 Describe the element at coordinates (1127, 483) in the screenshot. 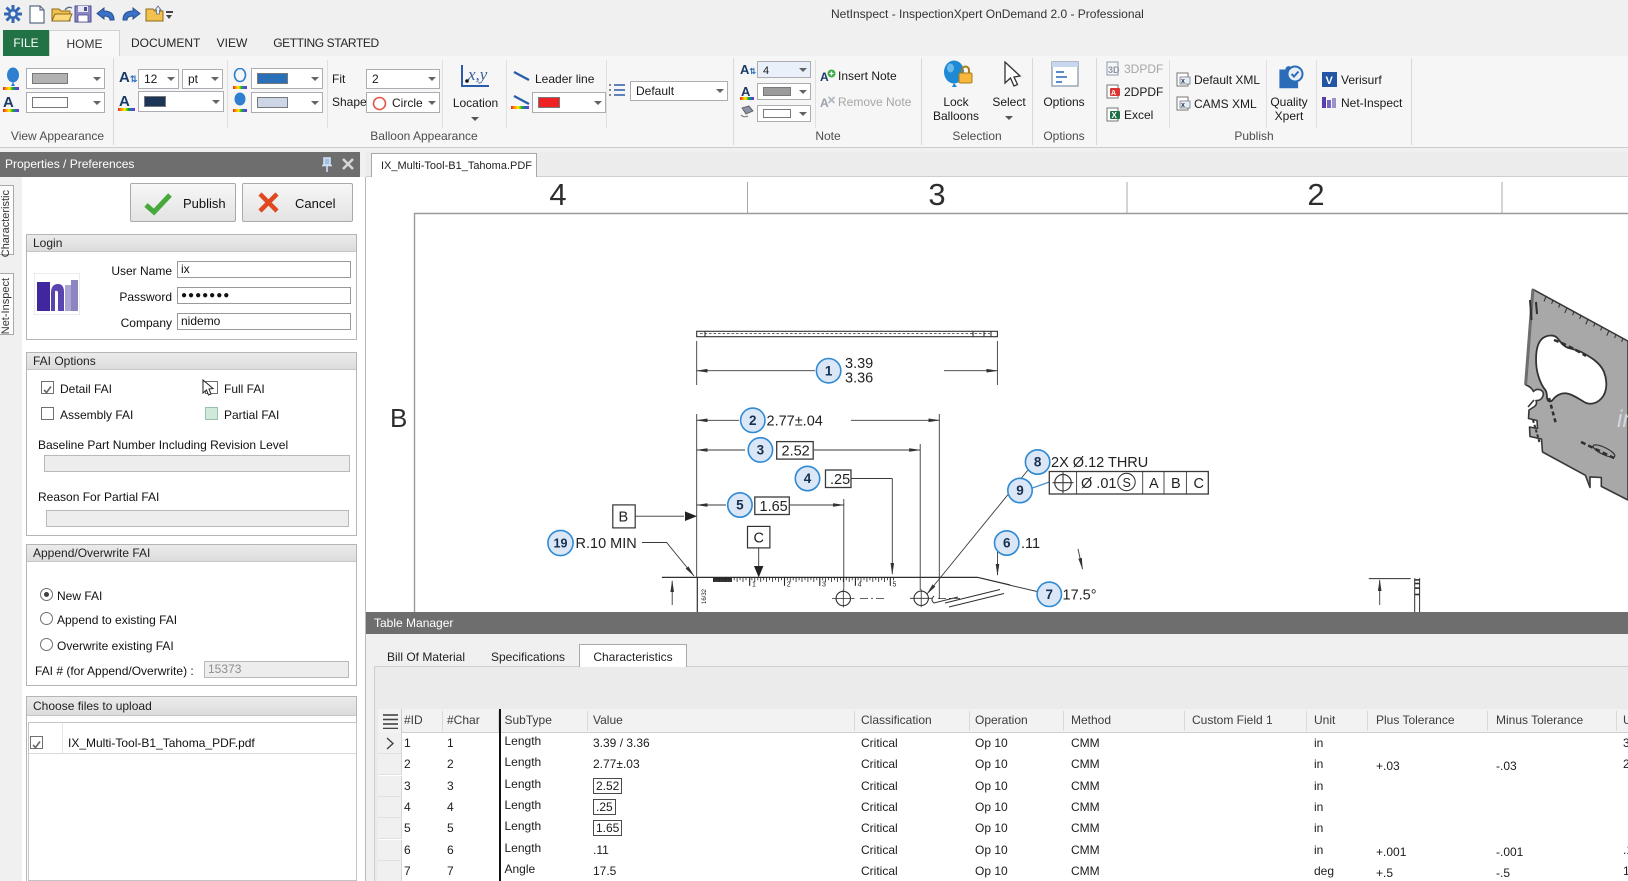

I see `svg-text: S` at that location.